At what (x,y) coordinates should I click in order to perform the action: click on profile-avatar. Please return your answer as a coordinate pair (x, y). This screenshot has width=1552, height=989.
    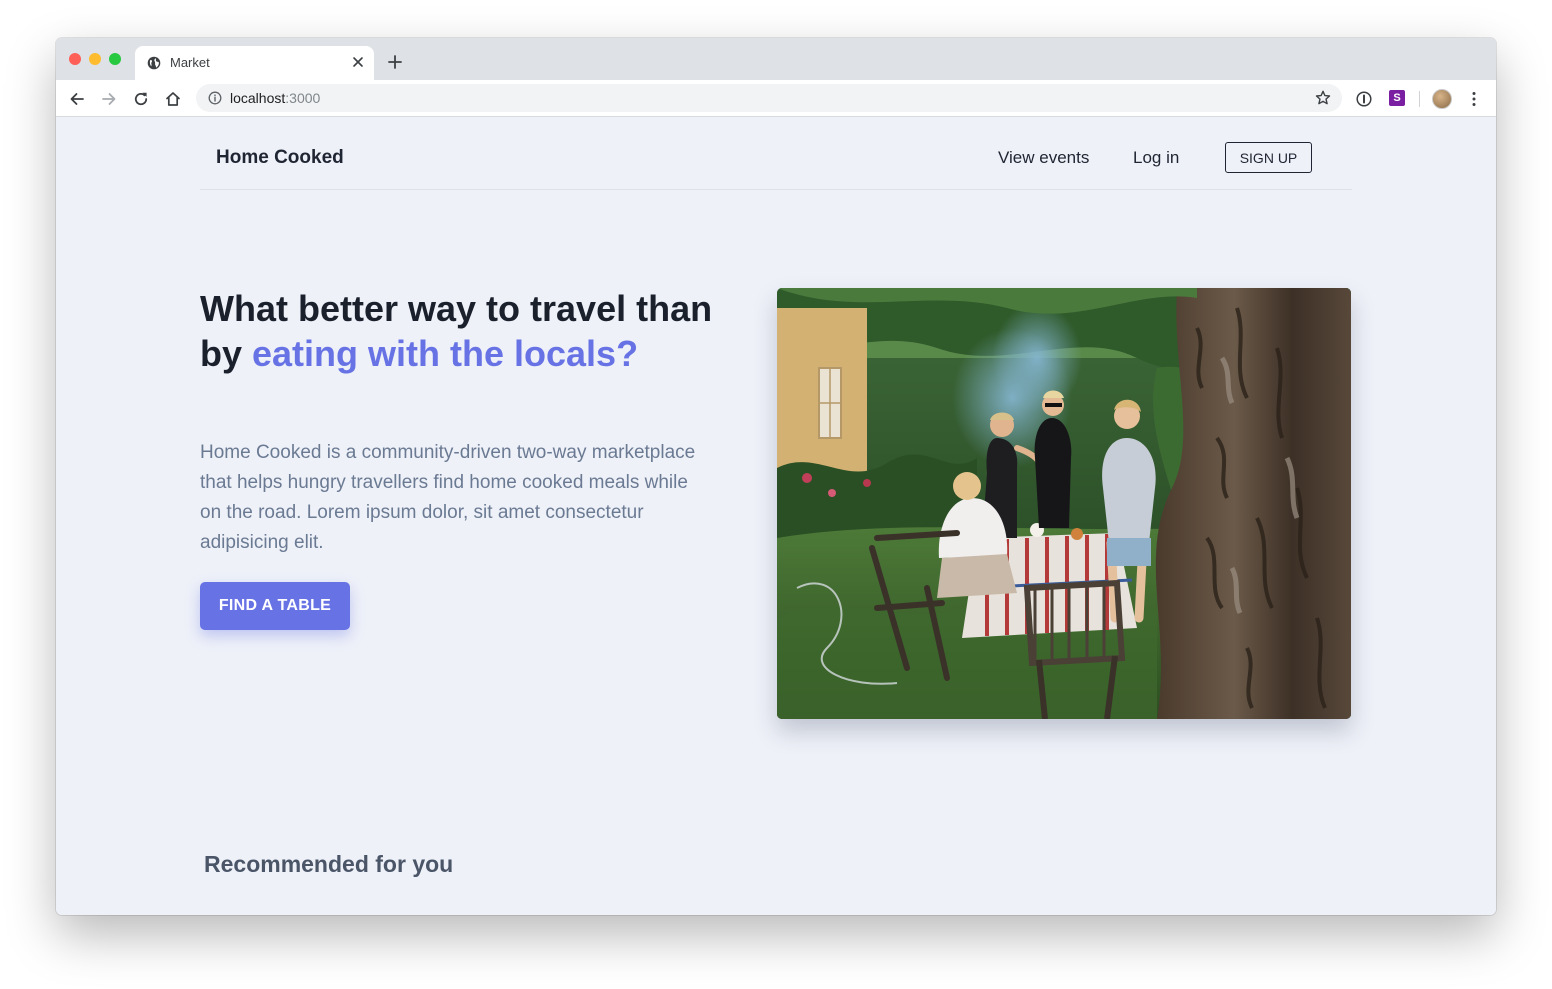
    Looking at the image, I should click on (1442, 99).